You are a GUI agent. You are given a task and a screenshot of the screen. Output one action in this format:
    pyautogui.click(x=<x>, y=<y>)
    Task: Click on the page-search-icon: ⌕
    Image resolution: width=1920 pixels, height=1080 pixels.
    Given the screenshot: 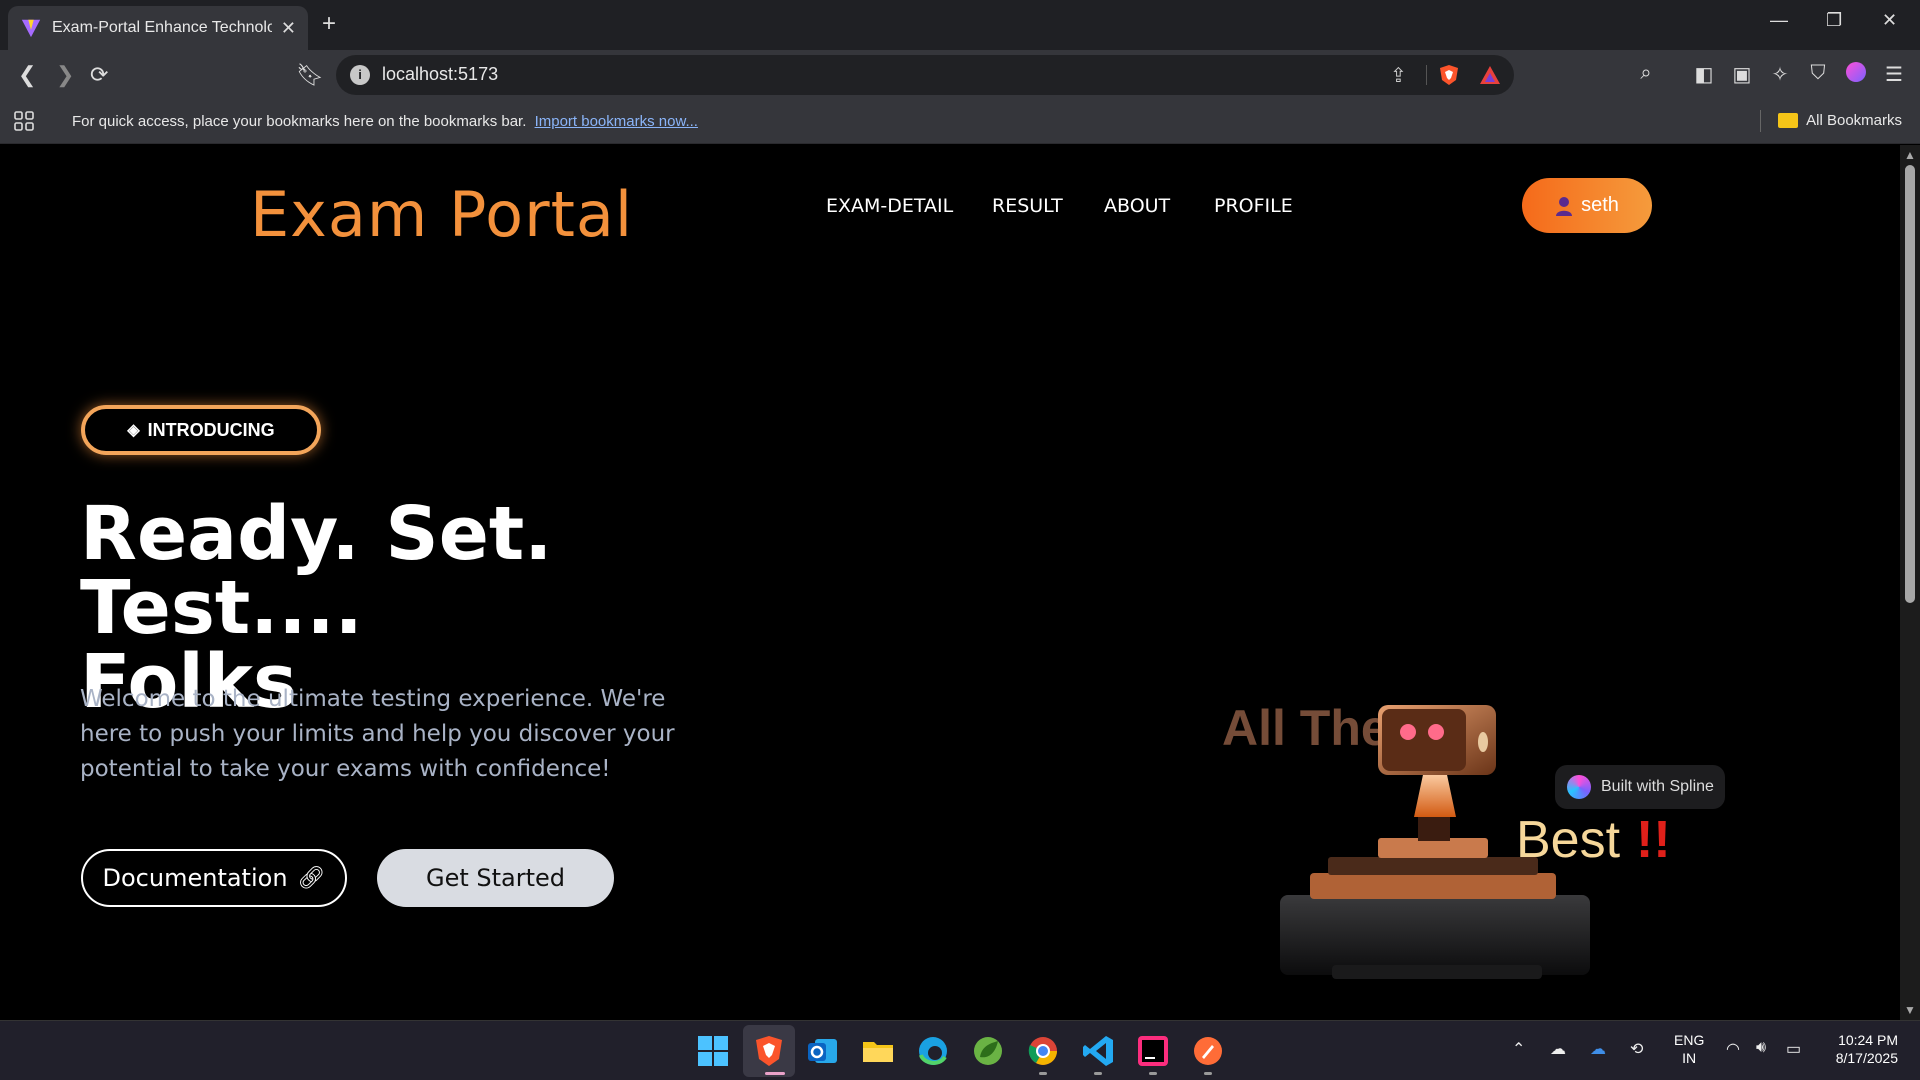 What is the action you would take?
    pyautogui.click(x=1646, y=74)
    